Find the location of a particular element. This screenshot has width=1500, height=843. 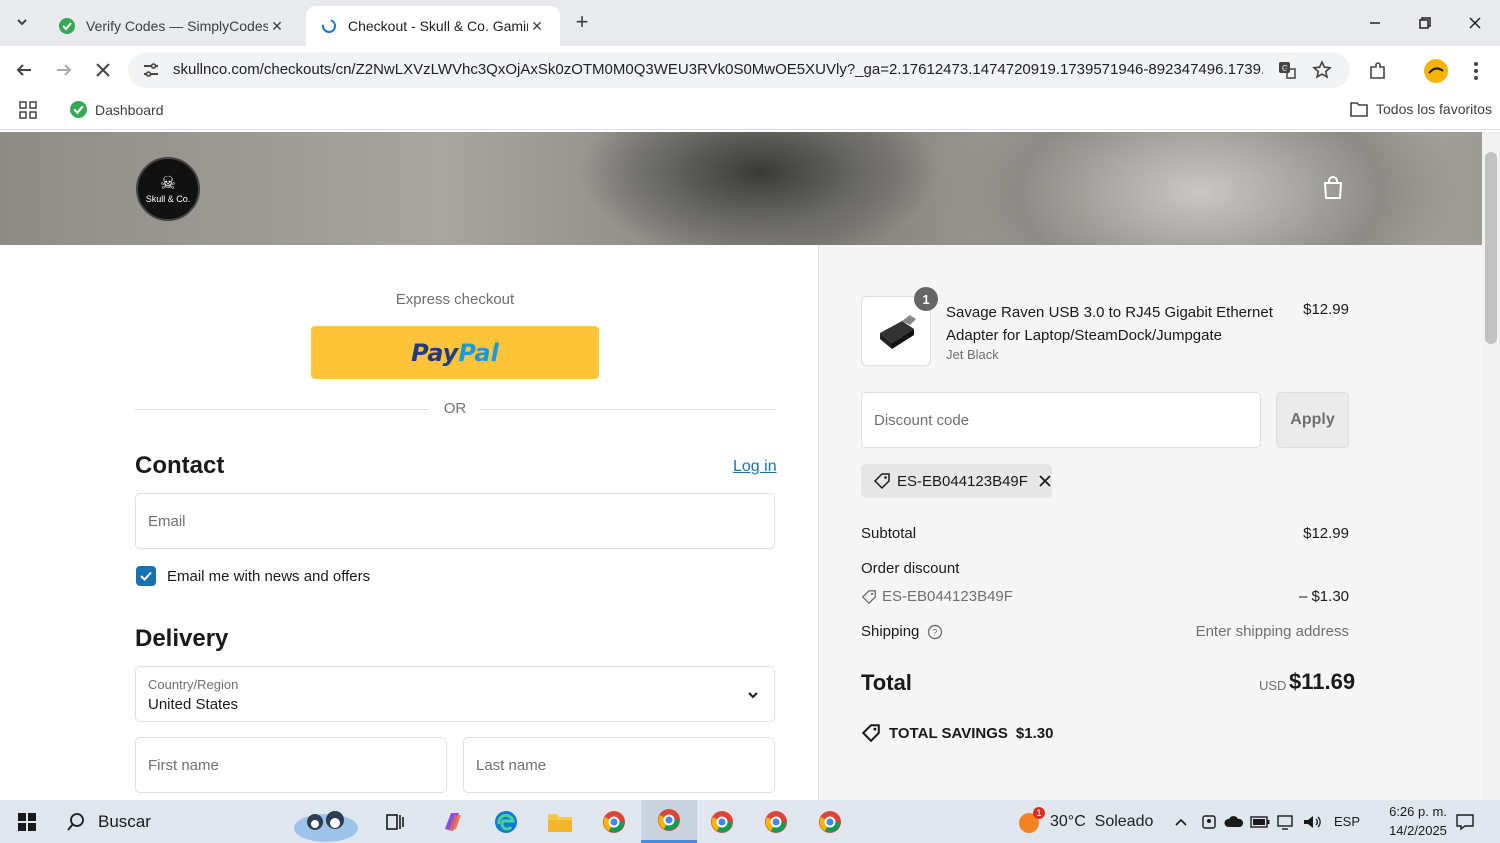

product-price: $12.99 is located at coordinates (1326, 309).